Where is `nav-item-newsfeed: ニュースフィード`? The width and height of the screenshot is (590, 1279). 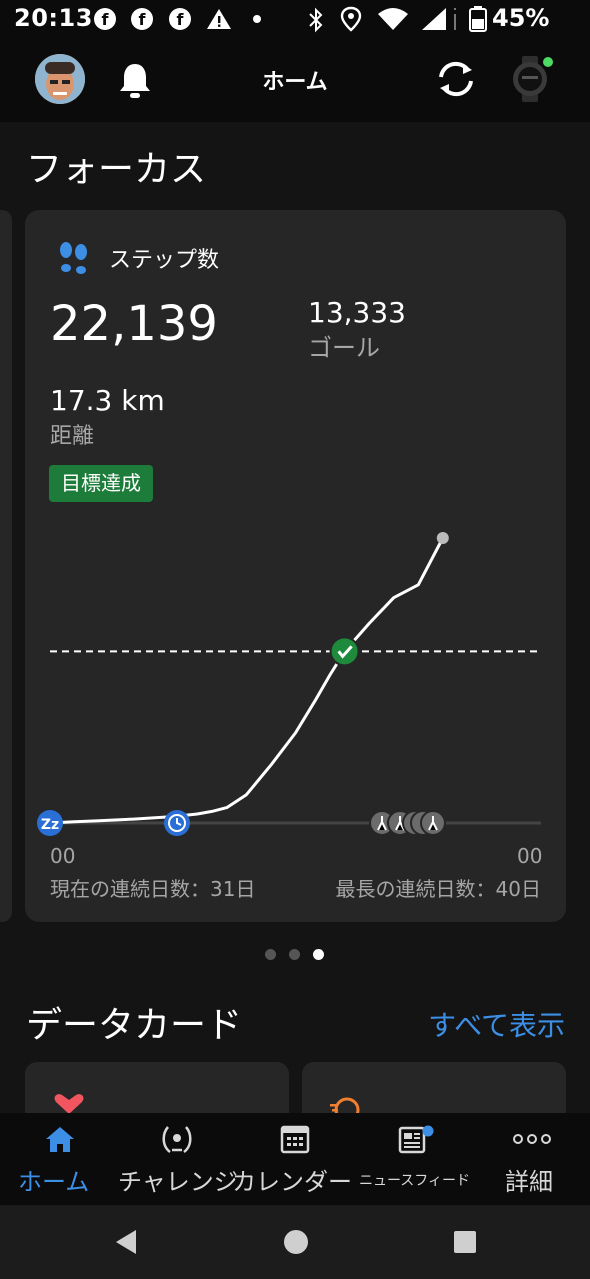
nav-item-newsfeed: ニュースフィード is located at coordinates (414, 1180).